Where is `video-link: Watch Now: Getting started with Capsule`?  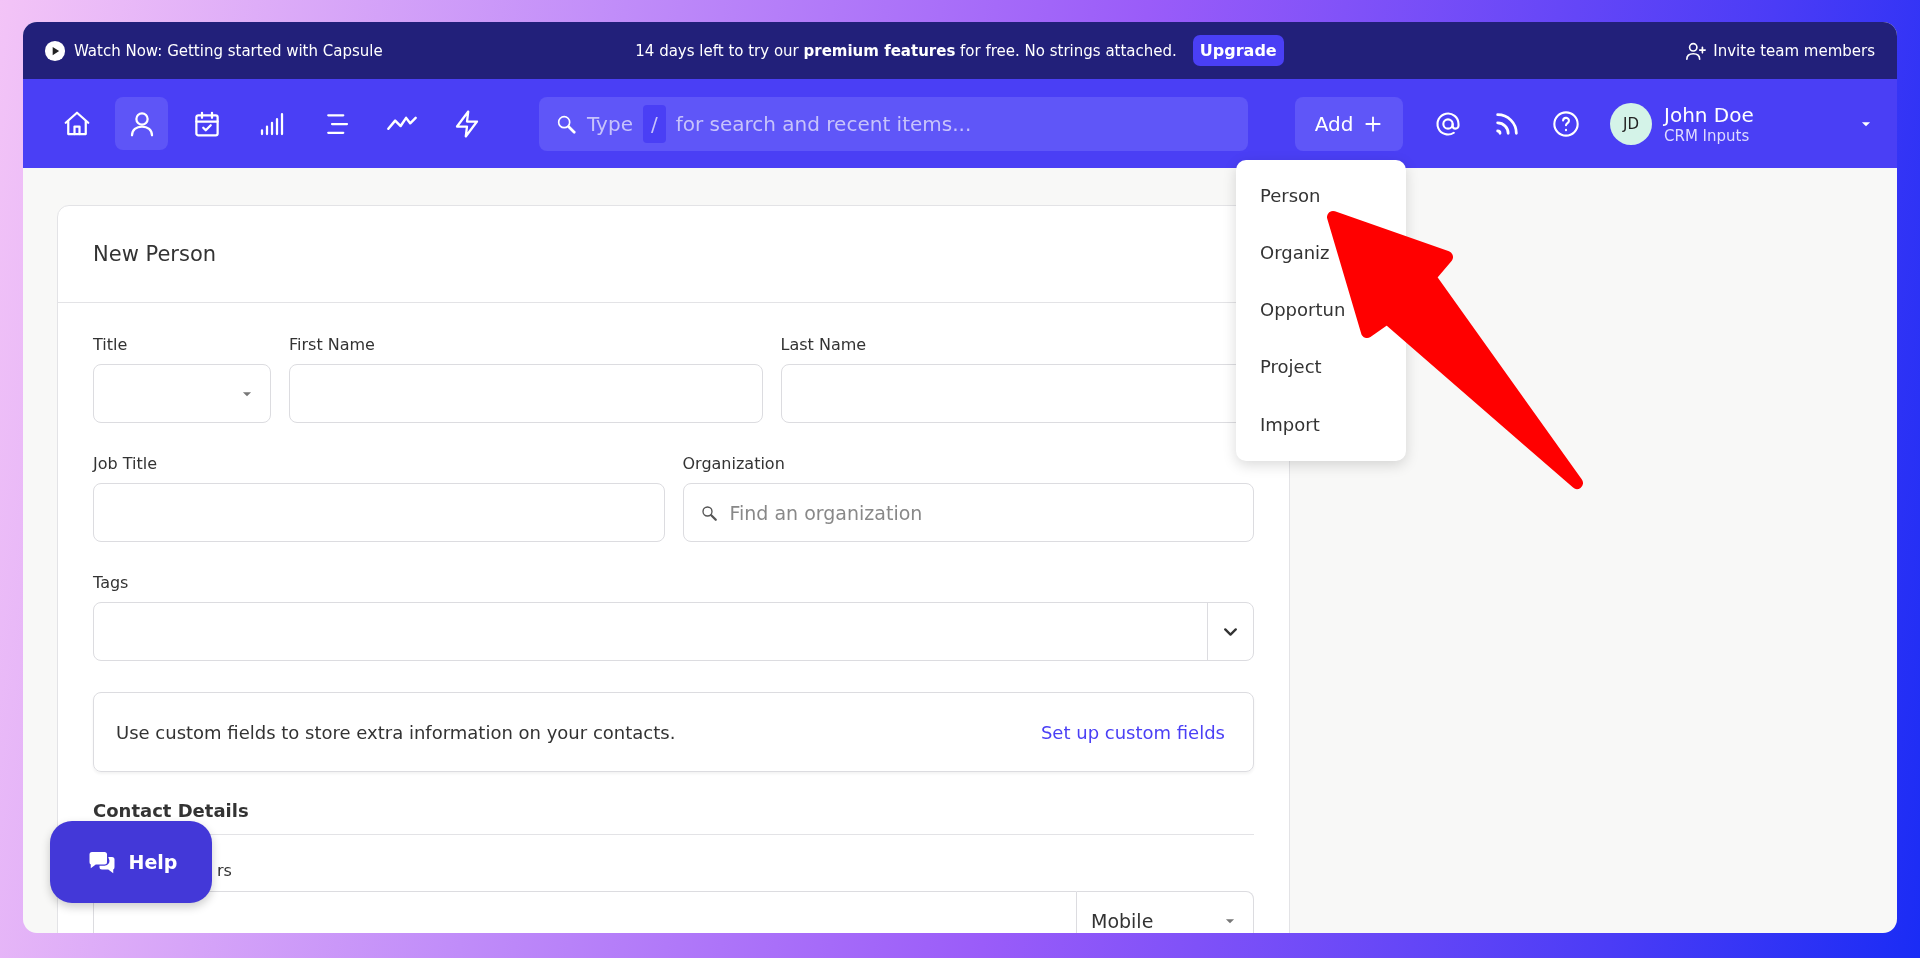
video-link: Watch Now: Getting started with Capsule is located at coordinates (228, 50).